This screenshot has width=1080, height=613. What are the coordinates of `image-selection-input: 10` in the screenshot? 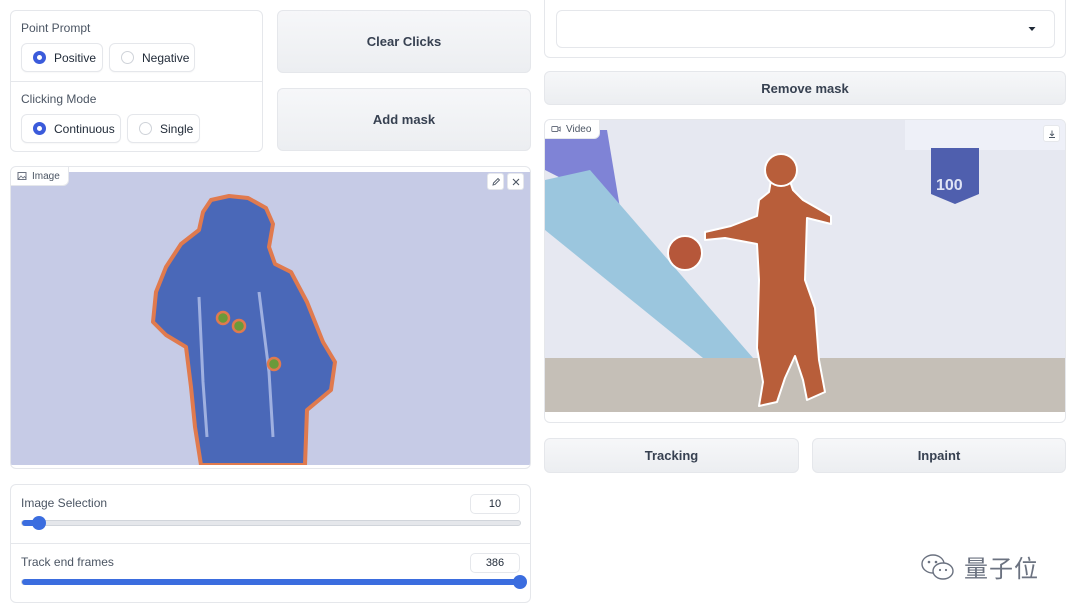 It's located at (495, 504).